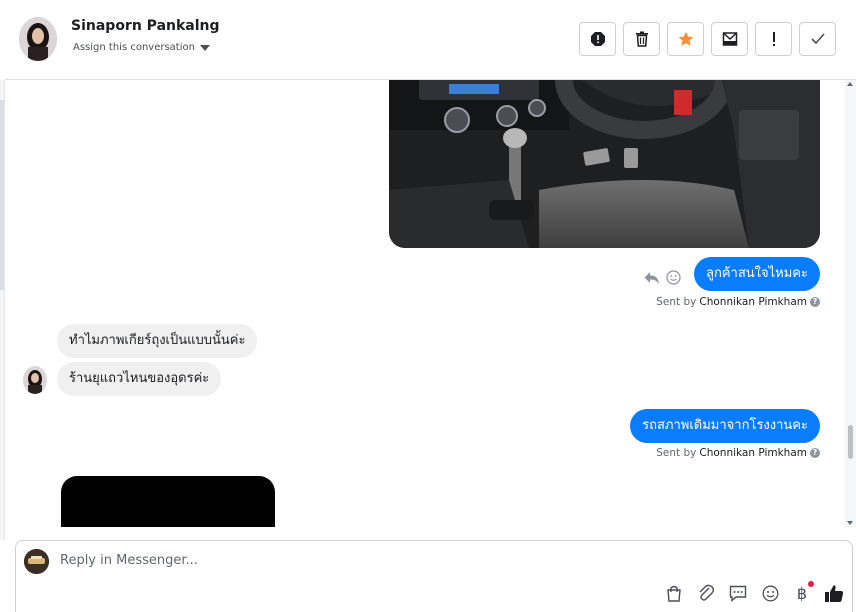 Image resolution: width=856 pixels, height=612 pixels. Describe the element at coordinates (168, 501) in the screenshot. I see `received-image` at that location.